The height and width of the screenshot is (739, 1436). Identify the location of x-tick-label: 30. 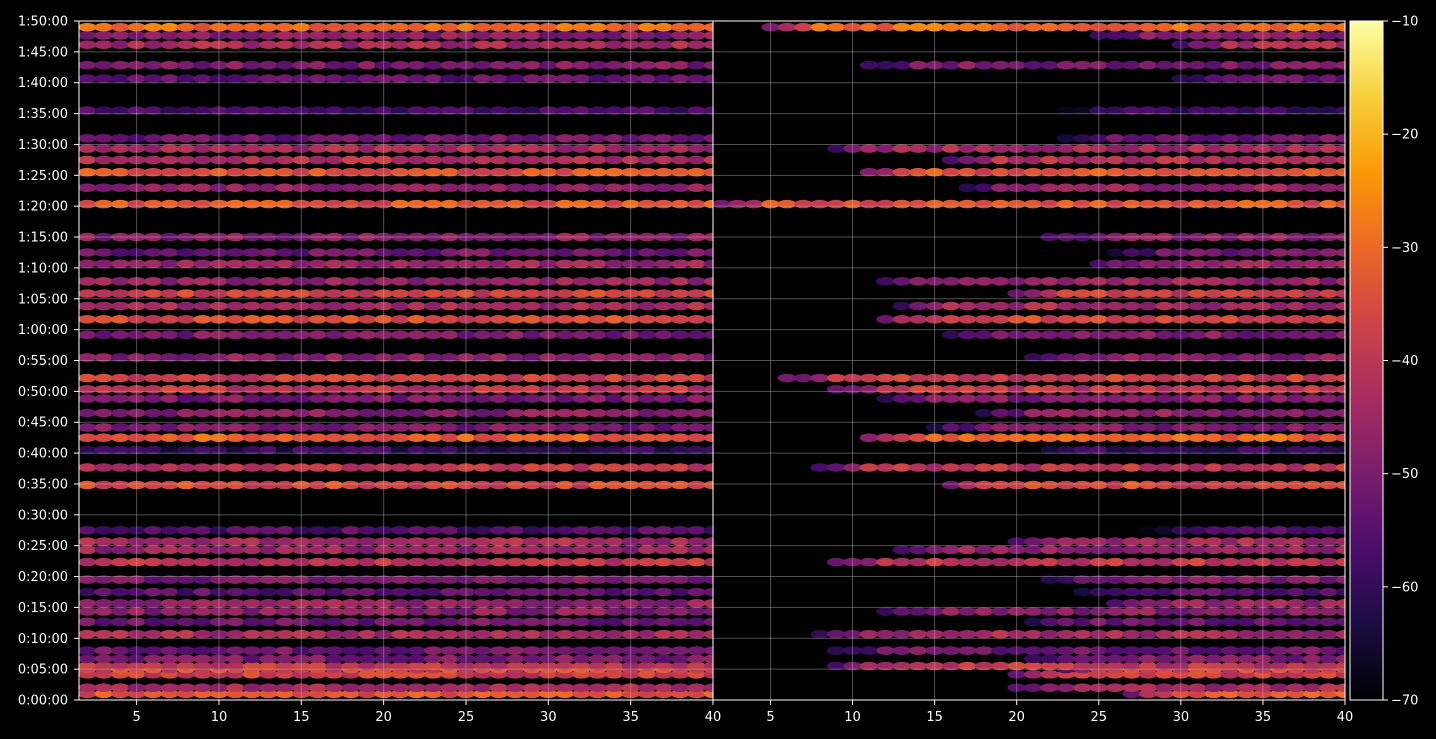
(548, 717).